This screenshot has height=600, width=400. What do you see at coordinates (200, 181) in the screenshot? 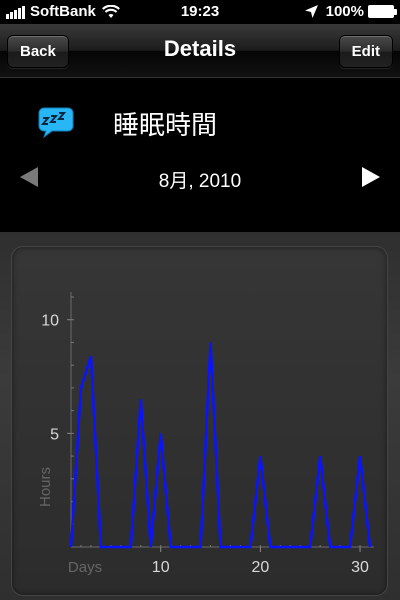
I see `month-label: 8月, 2010` at bounding box center [200, 181].